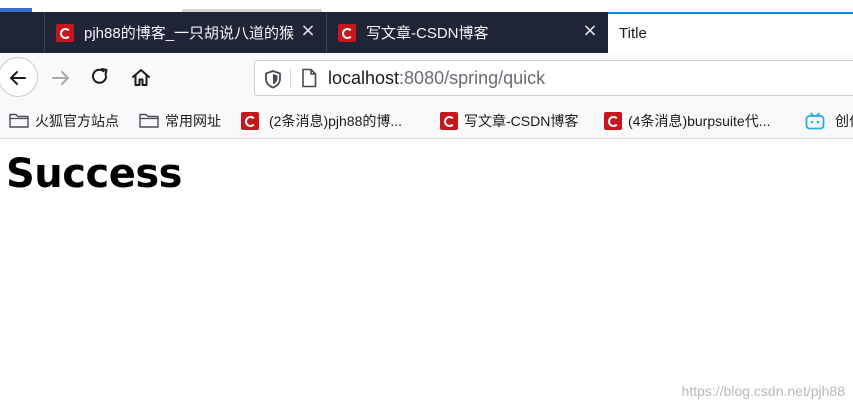  What do you see at coordinates (61, 78) in the screenshot?
I see `forward-arrow-icon` at bounding box center [61, 78].